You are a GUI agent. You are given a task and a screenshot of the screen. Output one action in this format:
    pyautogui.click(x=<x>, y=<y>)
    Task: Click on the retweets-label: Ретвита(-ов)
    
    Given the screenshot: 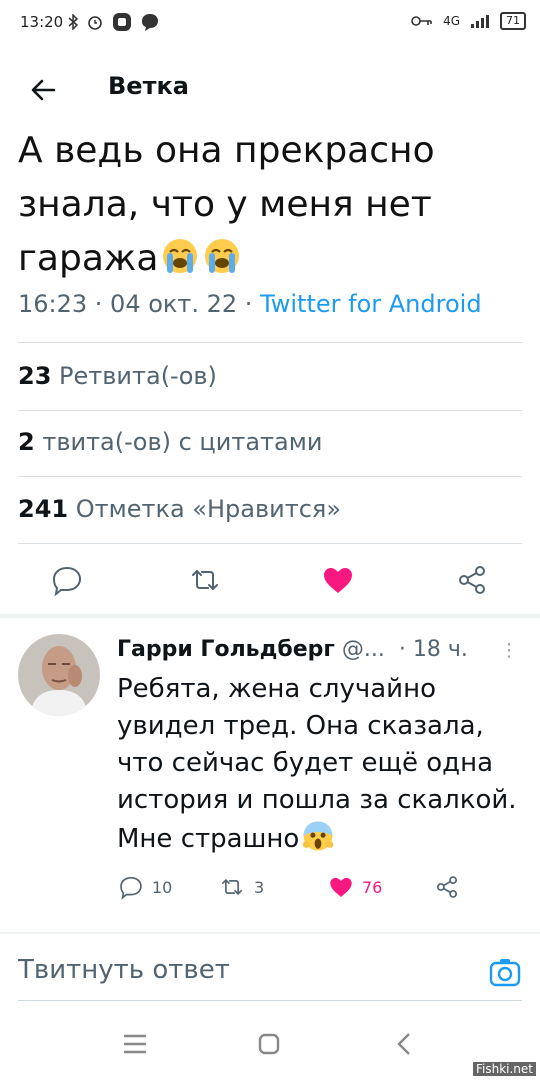 What is the action you would take?
    pyautogui.click(x=138, y=376)
    